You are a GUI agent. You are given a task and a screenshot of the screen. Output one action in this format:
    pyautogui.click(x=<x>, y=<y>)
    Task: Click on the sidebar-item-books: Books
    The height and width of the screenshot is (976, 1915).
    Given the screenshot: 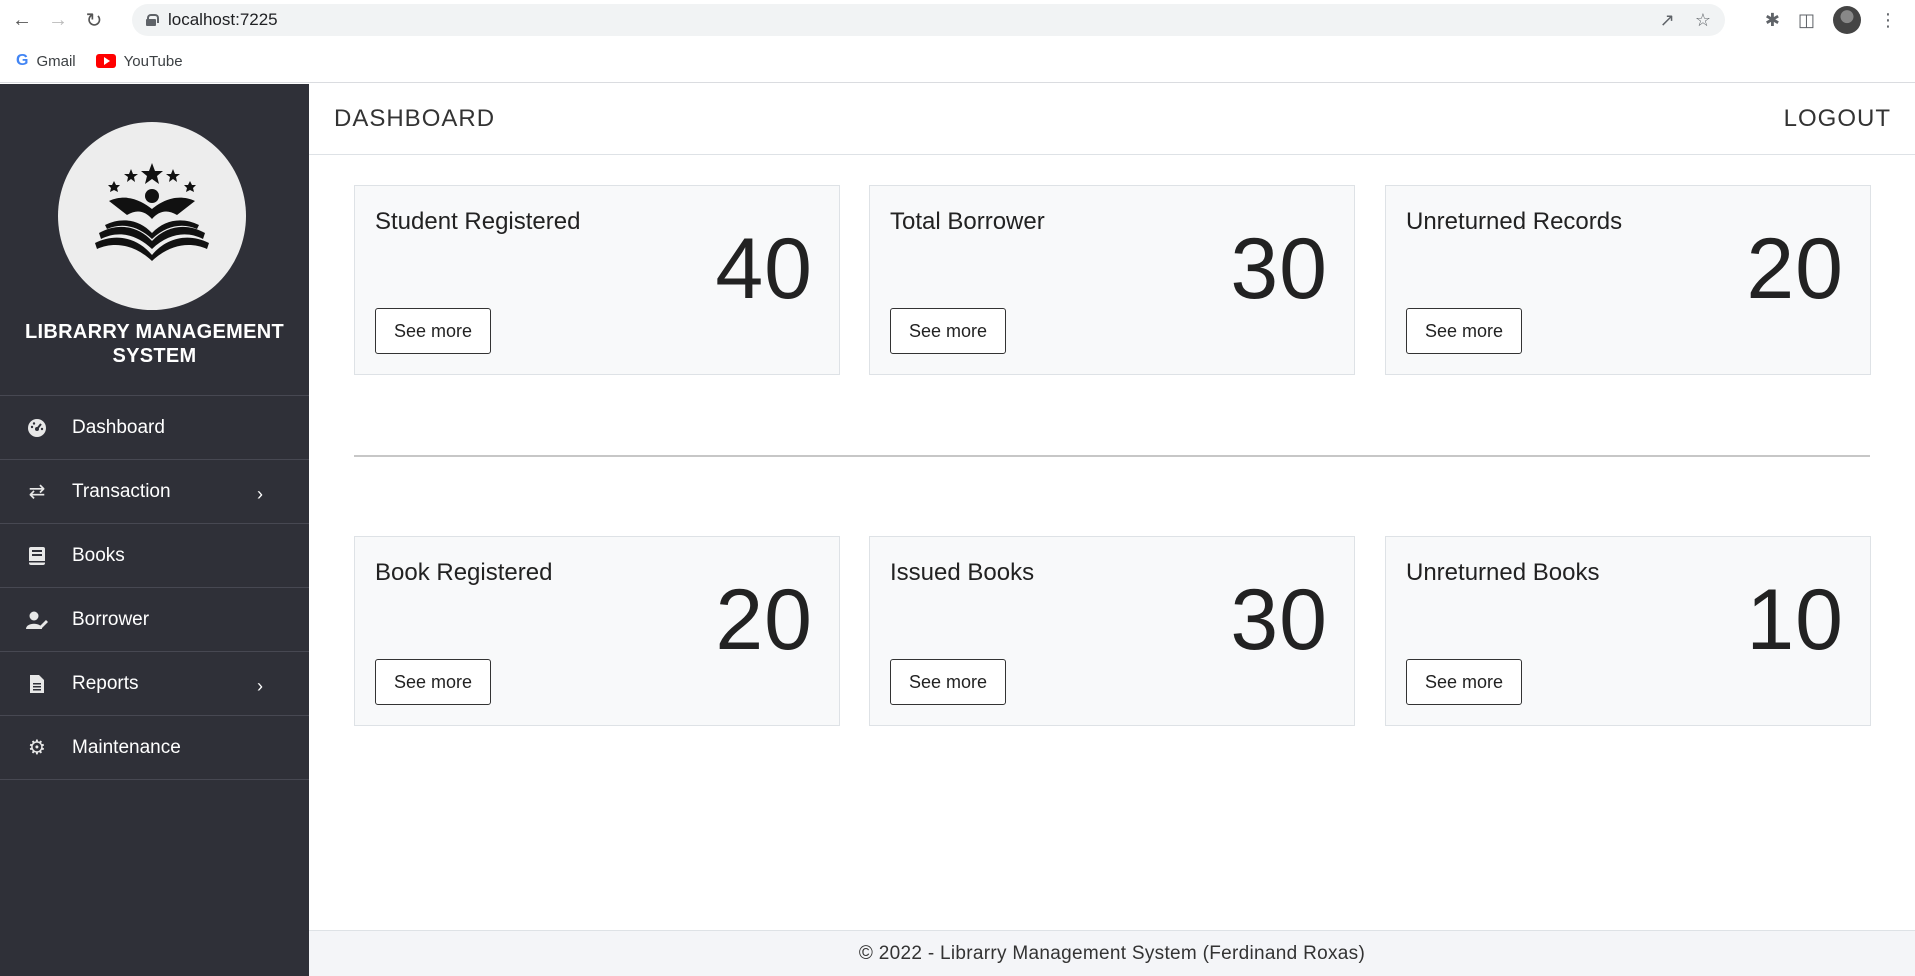 What is the action you would take?
    pyautogui.click(x=154, y=556)
    